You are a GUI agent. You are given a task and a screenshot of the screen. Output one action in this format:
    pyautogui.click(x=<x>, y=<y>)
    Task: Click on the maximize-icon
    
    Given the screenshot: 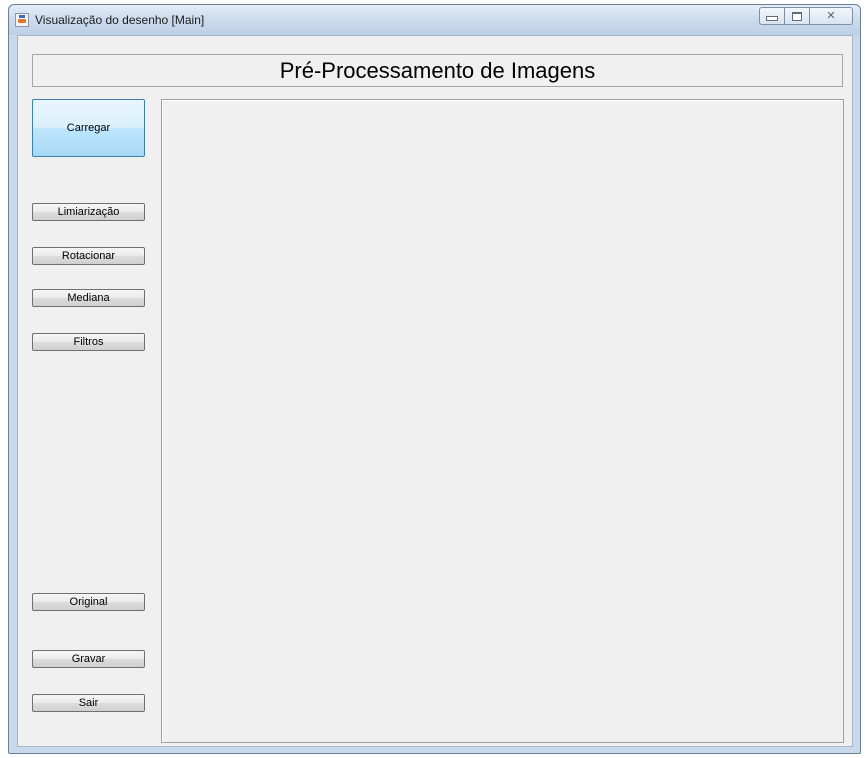 What is the action you would take?
    pyautogui.click(x=797, y=16)
    